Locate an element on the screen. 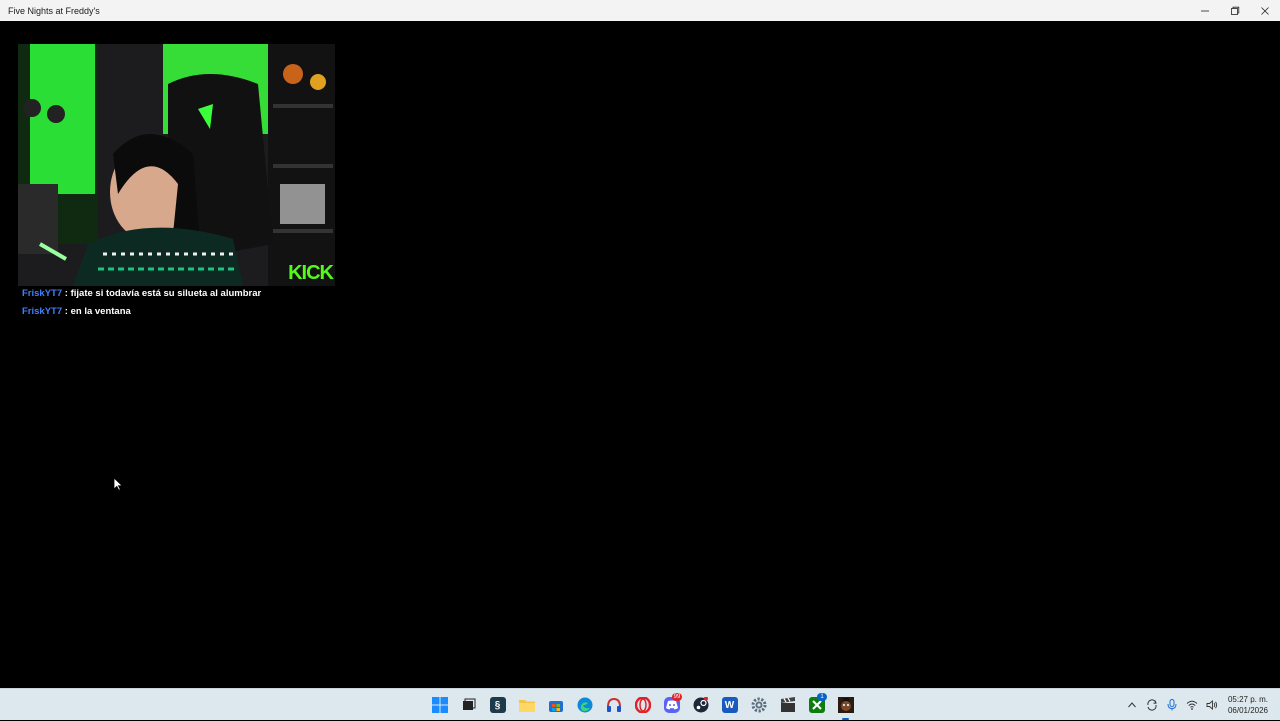 This screenshot has height=721, width=1280. task-view-icon is located at coordinates (468, 704).